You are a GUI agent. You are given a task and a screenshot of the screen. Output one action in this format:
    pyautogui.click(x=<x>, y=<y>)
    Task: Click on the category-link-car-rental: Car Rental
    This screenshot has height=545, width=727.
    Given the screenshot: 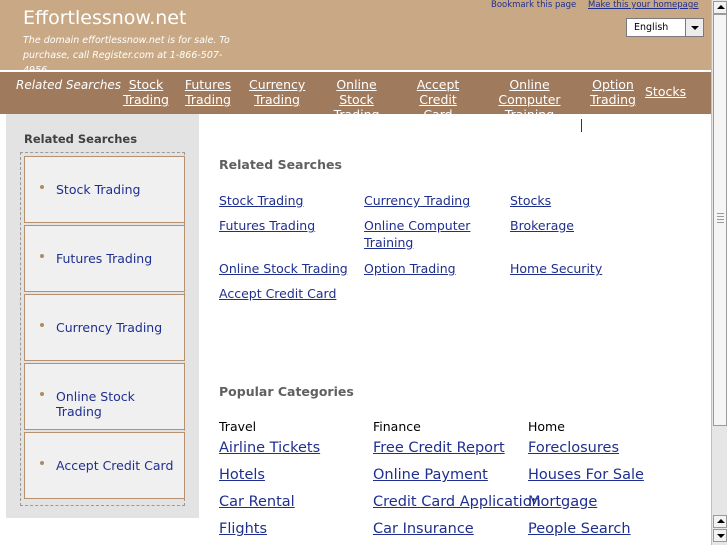 What is the action you would take?
    pyautogui.click(x=257, y=502)
    